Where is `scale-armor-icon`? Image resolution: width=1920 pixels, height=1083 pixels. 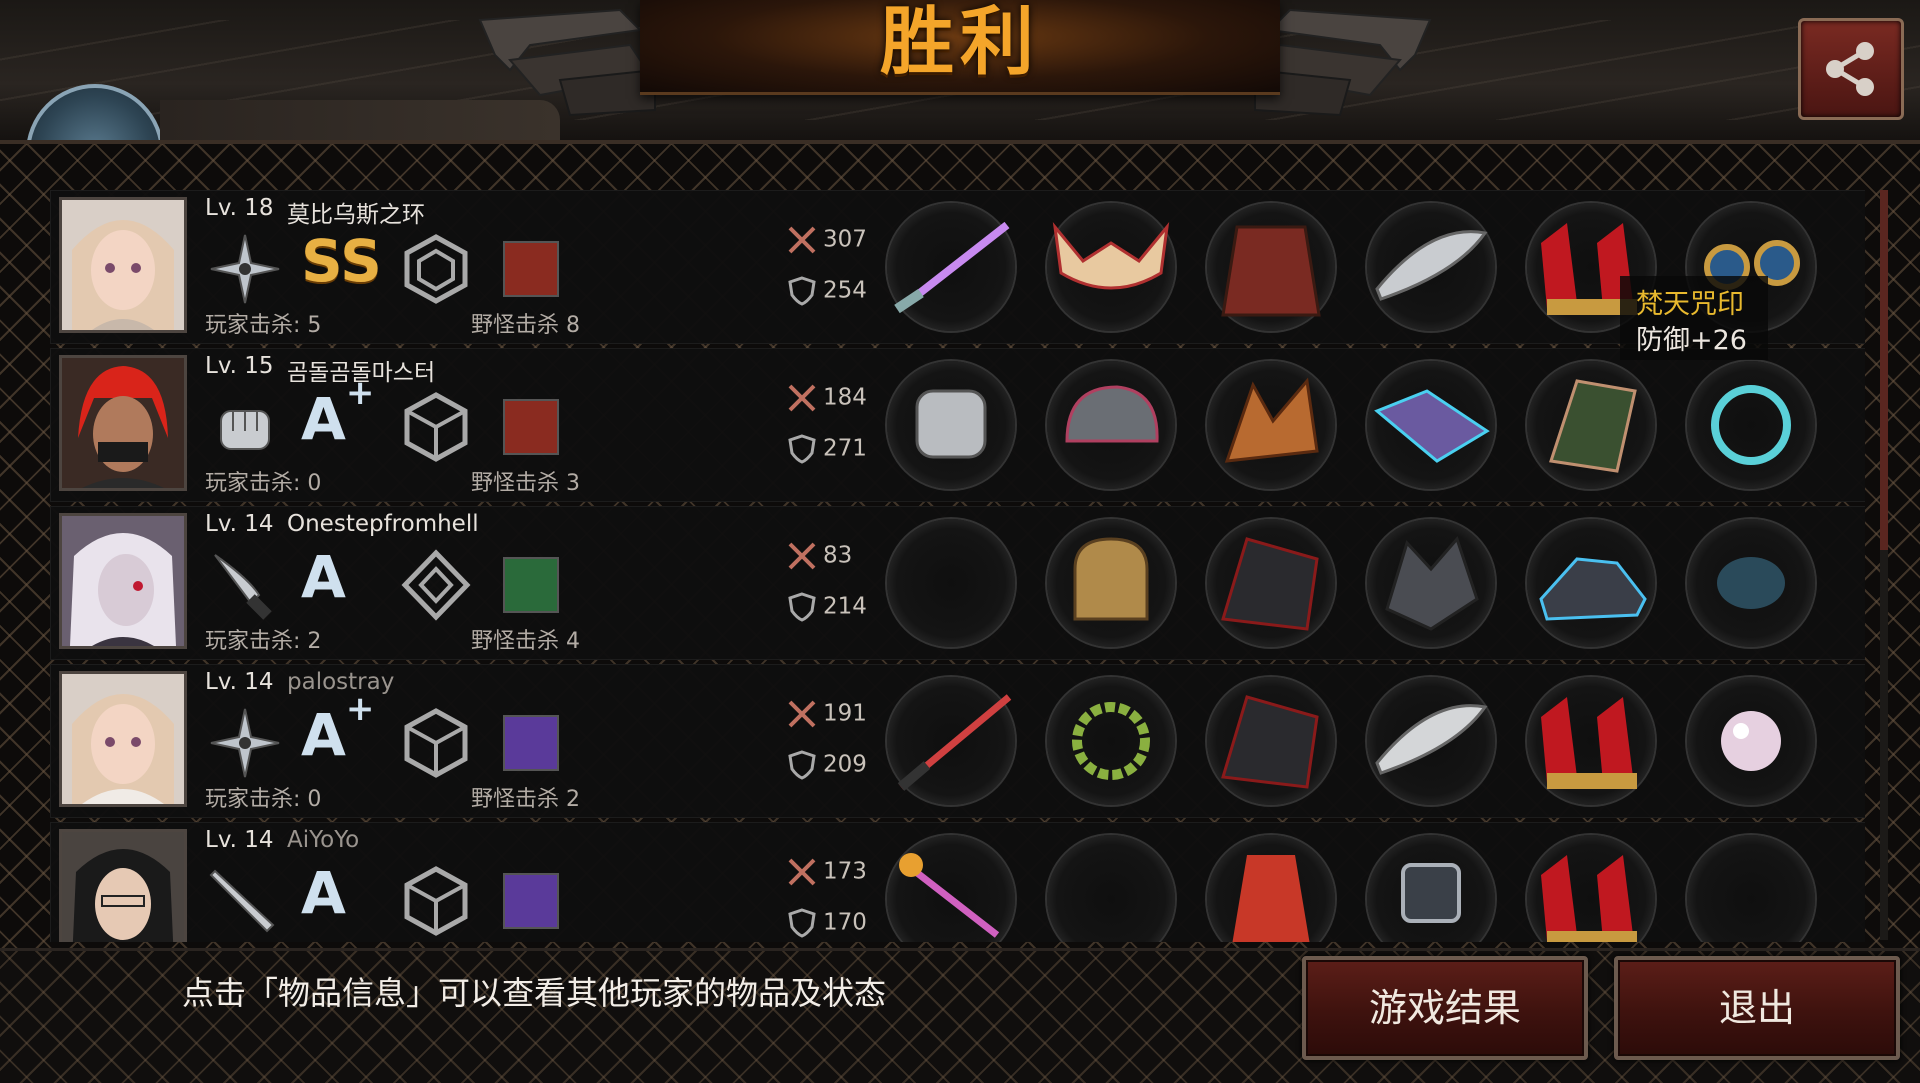
scale-armor-icon is located at coordinates (1271, 420).